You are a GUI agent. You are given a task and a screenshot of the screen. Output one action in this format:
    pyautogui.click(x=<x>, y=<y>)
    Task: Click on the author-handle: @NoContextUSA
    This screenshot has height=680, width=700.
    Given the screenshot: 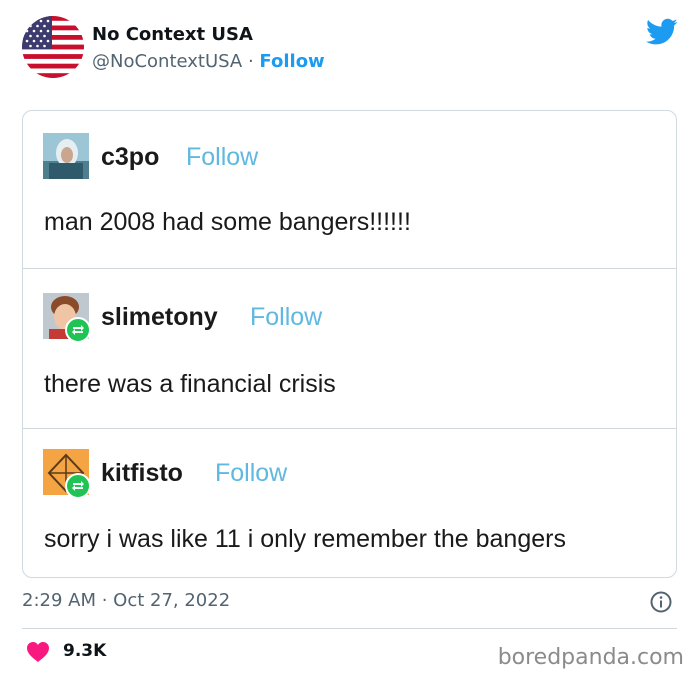 What is the action you would take?
    pyautogui.click(x=167, y=61)
    